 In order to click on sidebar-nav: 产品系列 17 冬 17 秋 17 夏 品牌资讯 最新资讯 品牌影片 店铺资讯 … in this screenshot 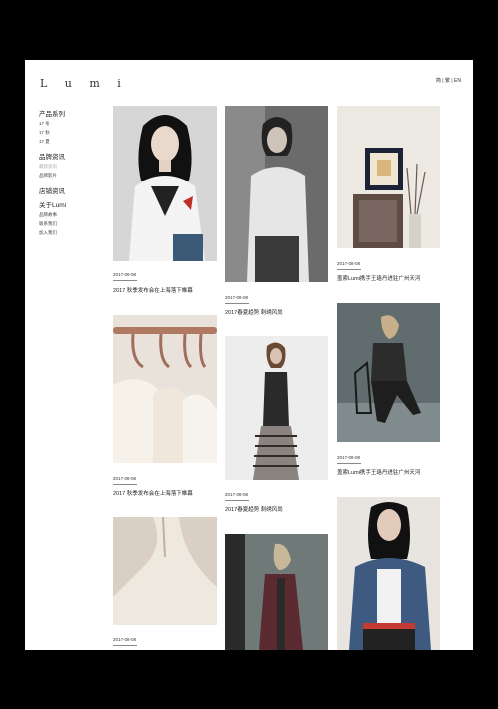, I will do `click(74, 170)`.